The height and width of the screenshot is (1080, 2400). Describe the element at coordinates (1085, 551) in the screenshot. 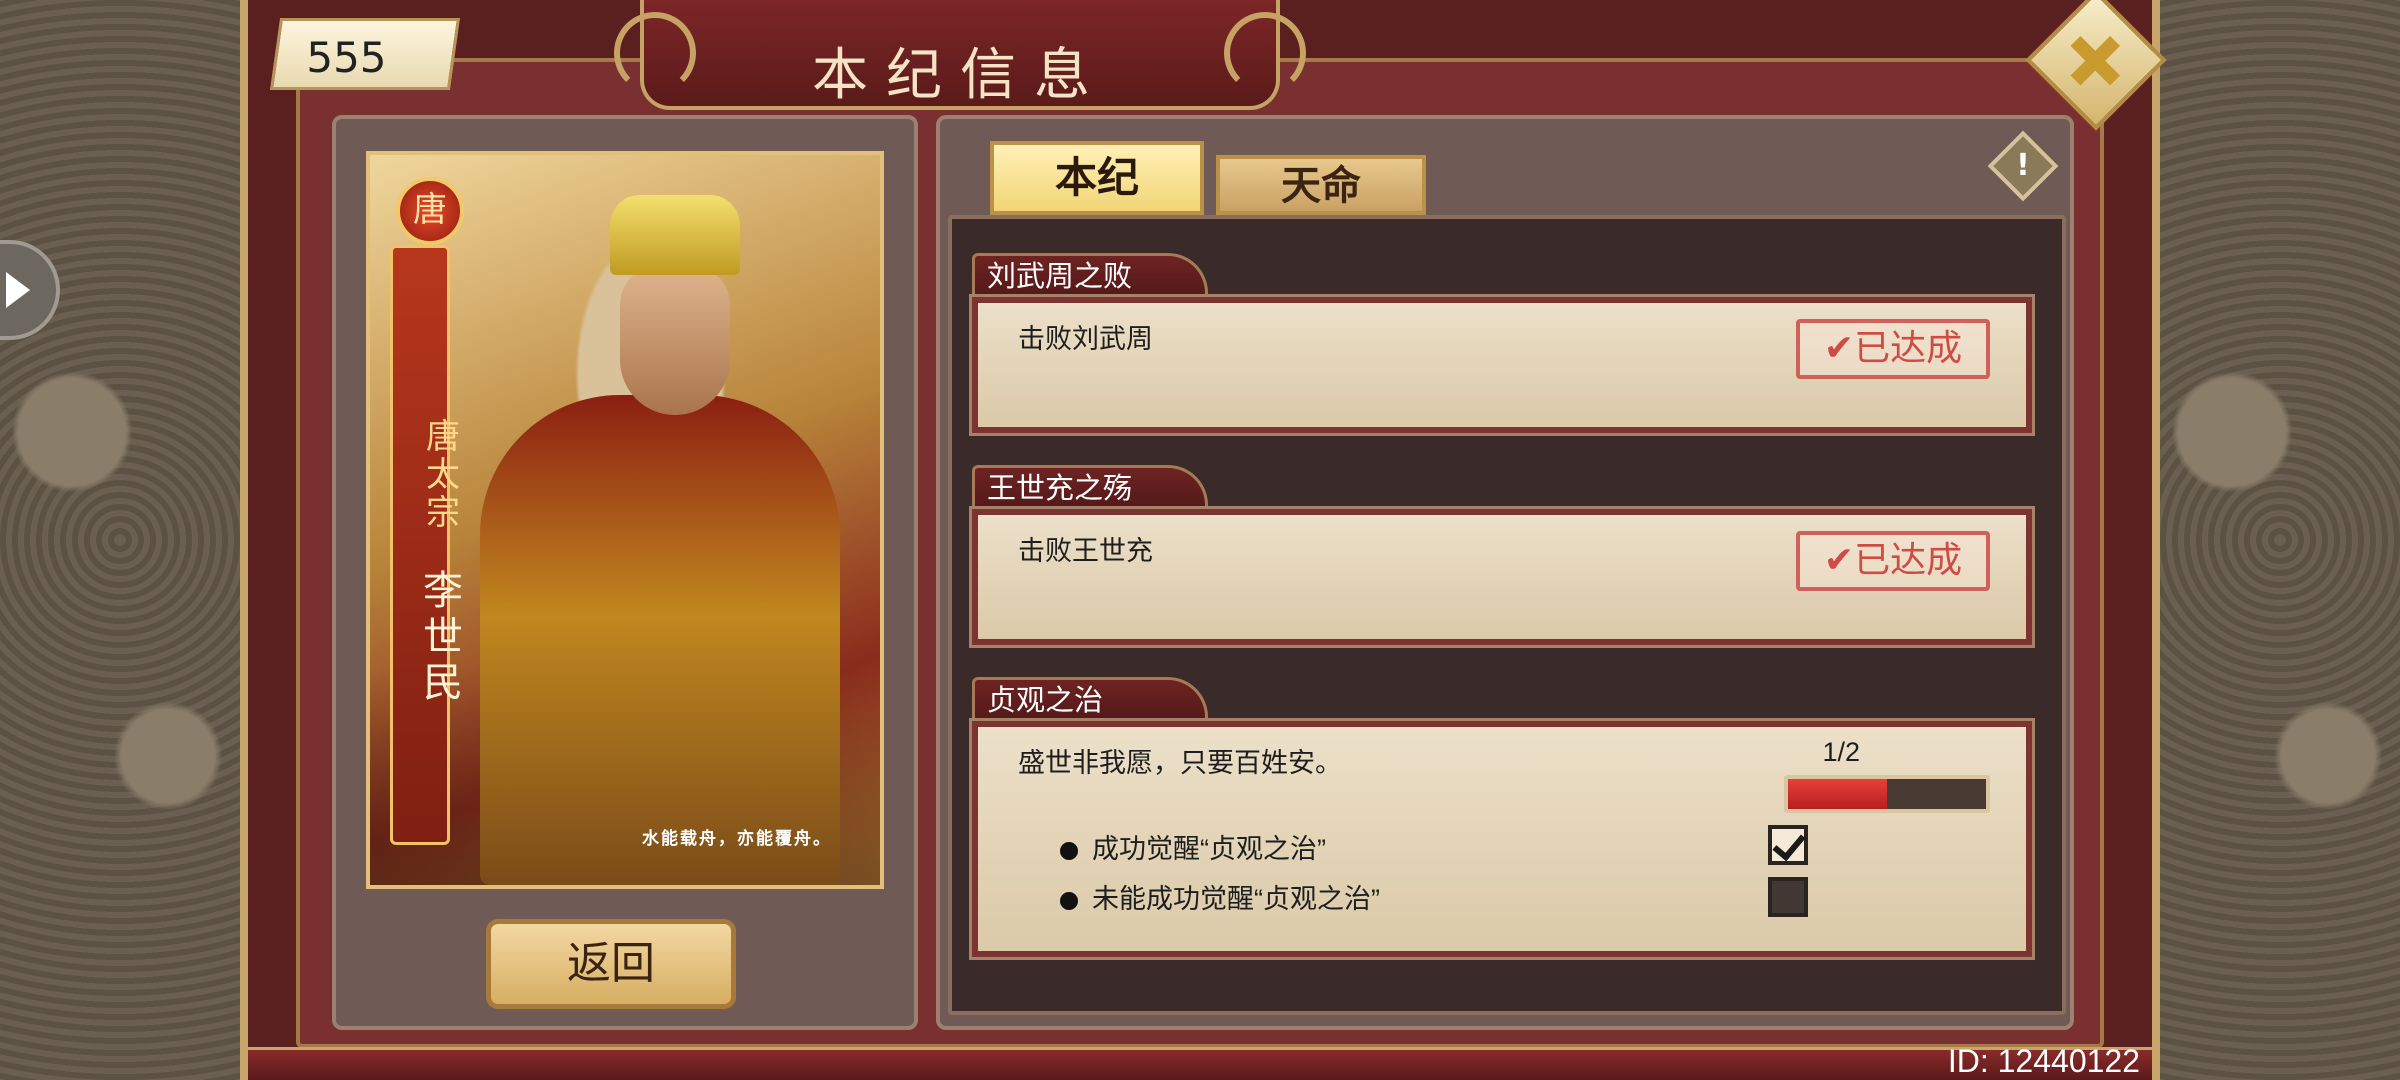

I see `section-description: 击败王世充` at that location.